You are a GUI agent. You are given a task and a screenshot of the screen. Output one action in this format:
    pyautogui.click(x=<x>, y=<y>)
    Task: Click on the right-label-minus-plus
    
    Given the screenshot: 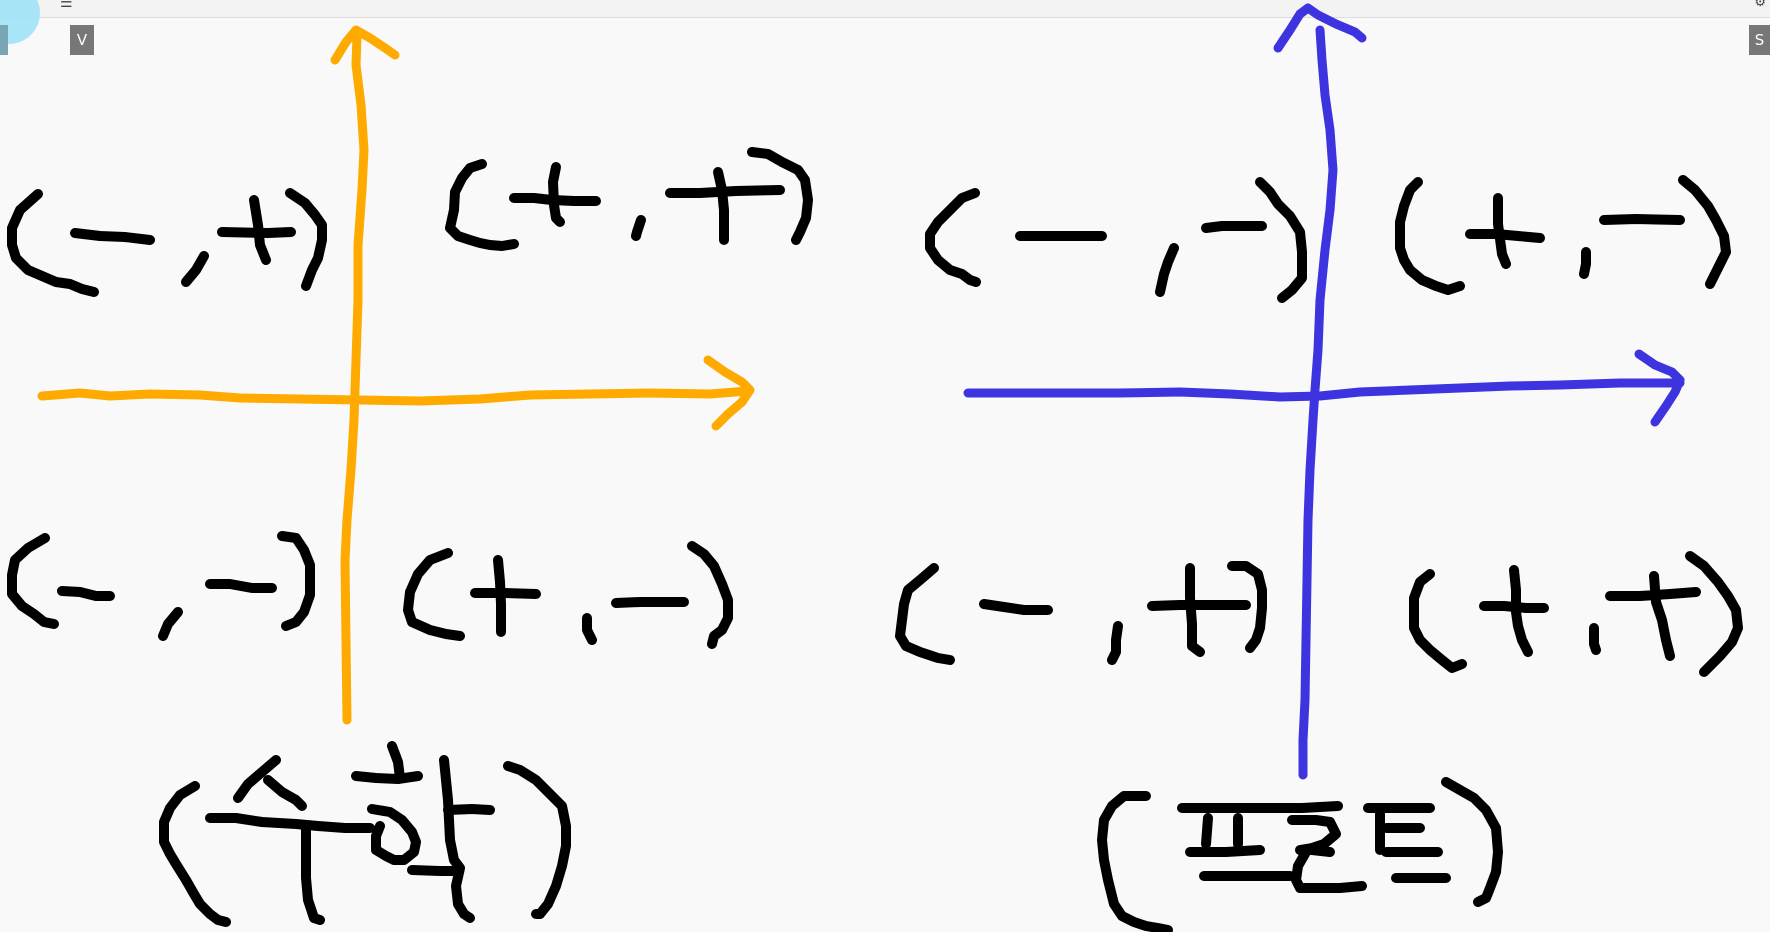 What is the action you would take?
    pyautogui.click(x=1081, y=613)
    